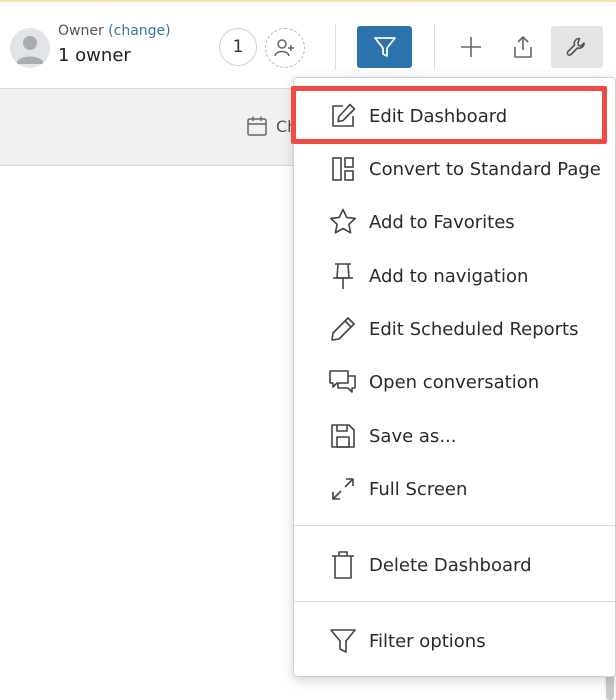 Image resolution: width=616 pixels, height=700 pixels. I want to click on add-user-icon, so click(285, 48).